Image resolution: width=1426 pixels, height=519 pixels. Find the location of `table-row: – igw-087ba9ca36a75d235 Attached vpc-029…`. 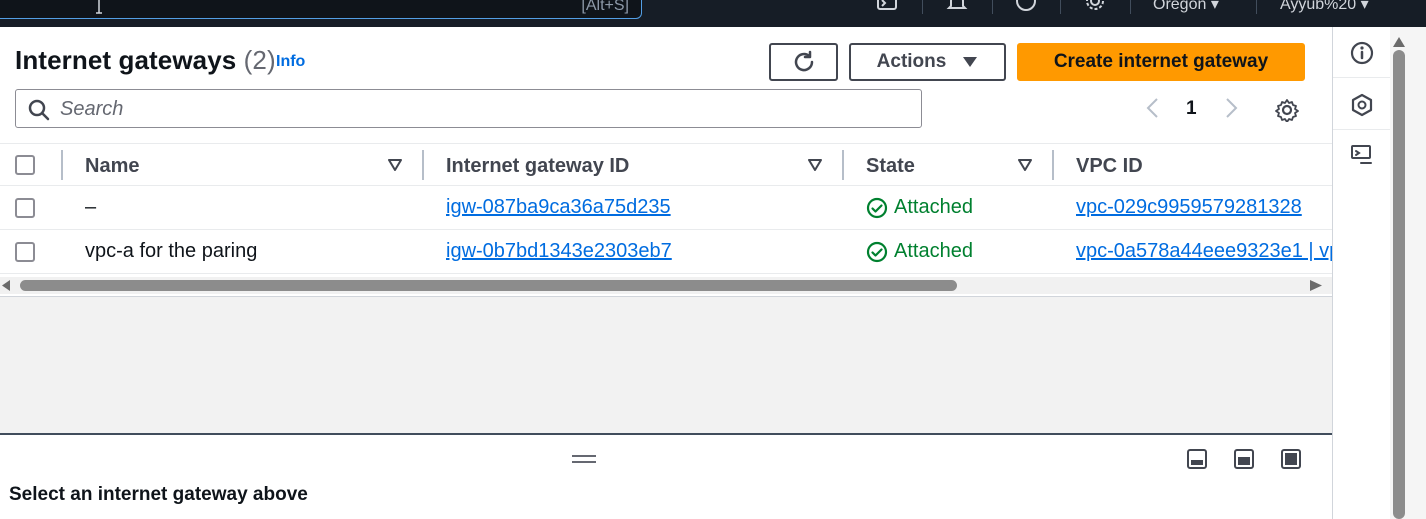

table-row: – igw-087ba9ca36a75d235 Attached vpc-029… is located at coordinates (666, 208).